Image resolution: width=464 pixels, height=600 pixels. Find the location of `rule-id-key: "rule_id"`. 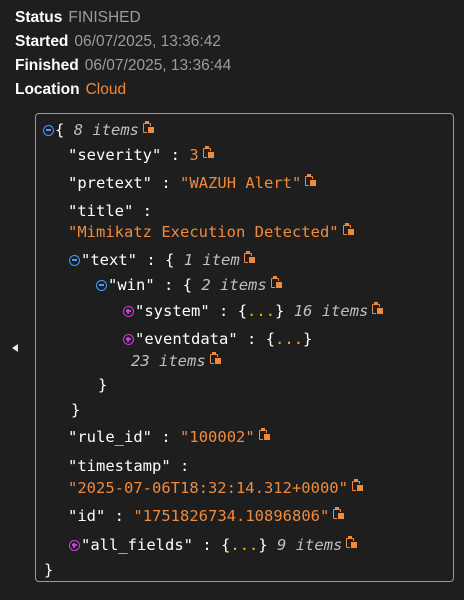

rule-id-key: "rule_id" is located at coordinates (110, 437).